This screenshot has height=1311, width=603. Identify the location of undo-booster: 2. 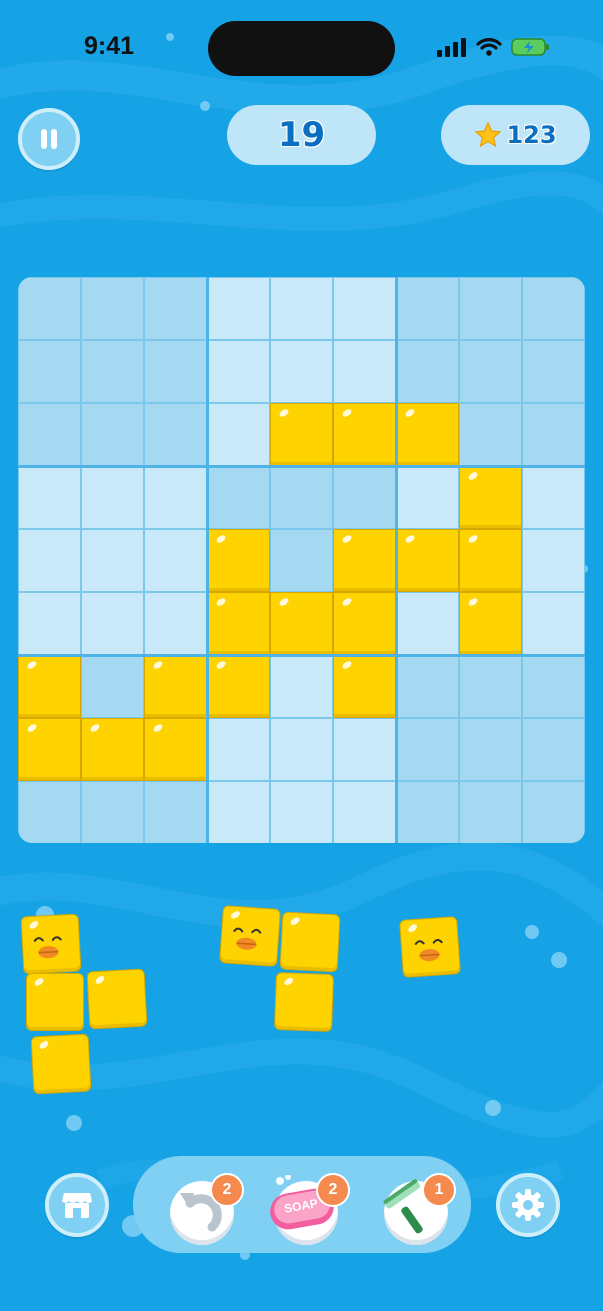
(206, 1210).